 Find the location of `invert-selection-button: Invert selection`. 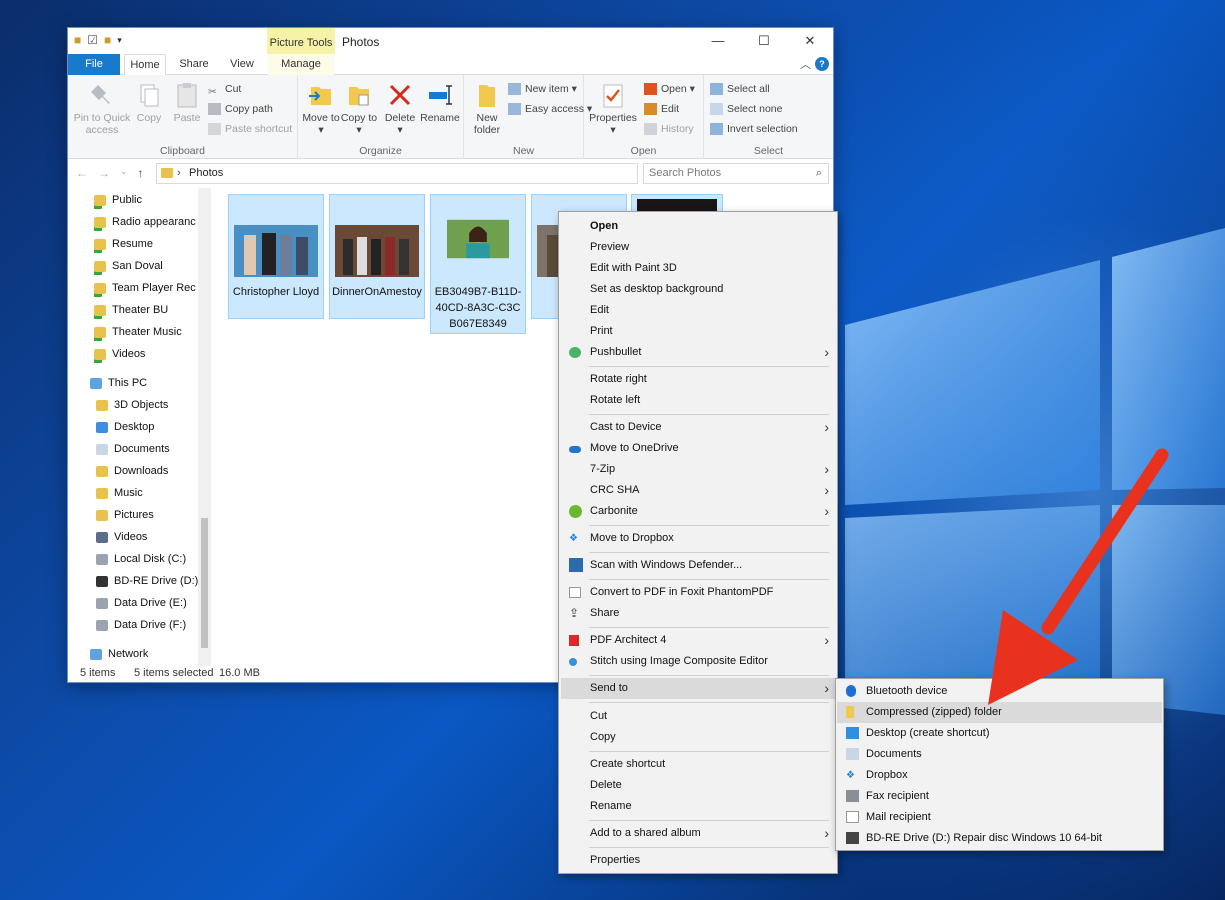

invert-selection-button: Invert selection is located at coordinates (754, 129).